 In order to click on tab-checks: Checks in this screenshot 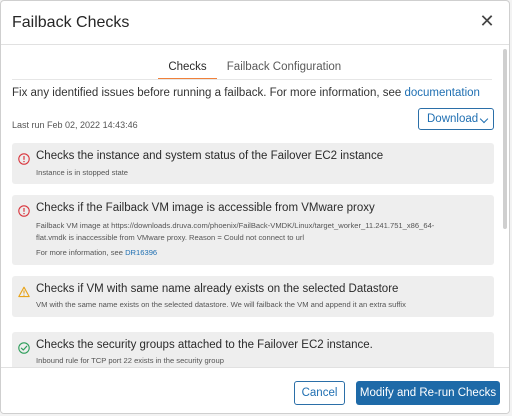, I will do `click(187, 68)`.